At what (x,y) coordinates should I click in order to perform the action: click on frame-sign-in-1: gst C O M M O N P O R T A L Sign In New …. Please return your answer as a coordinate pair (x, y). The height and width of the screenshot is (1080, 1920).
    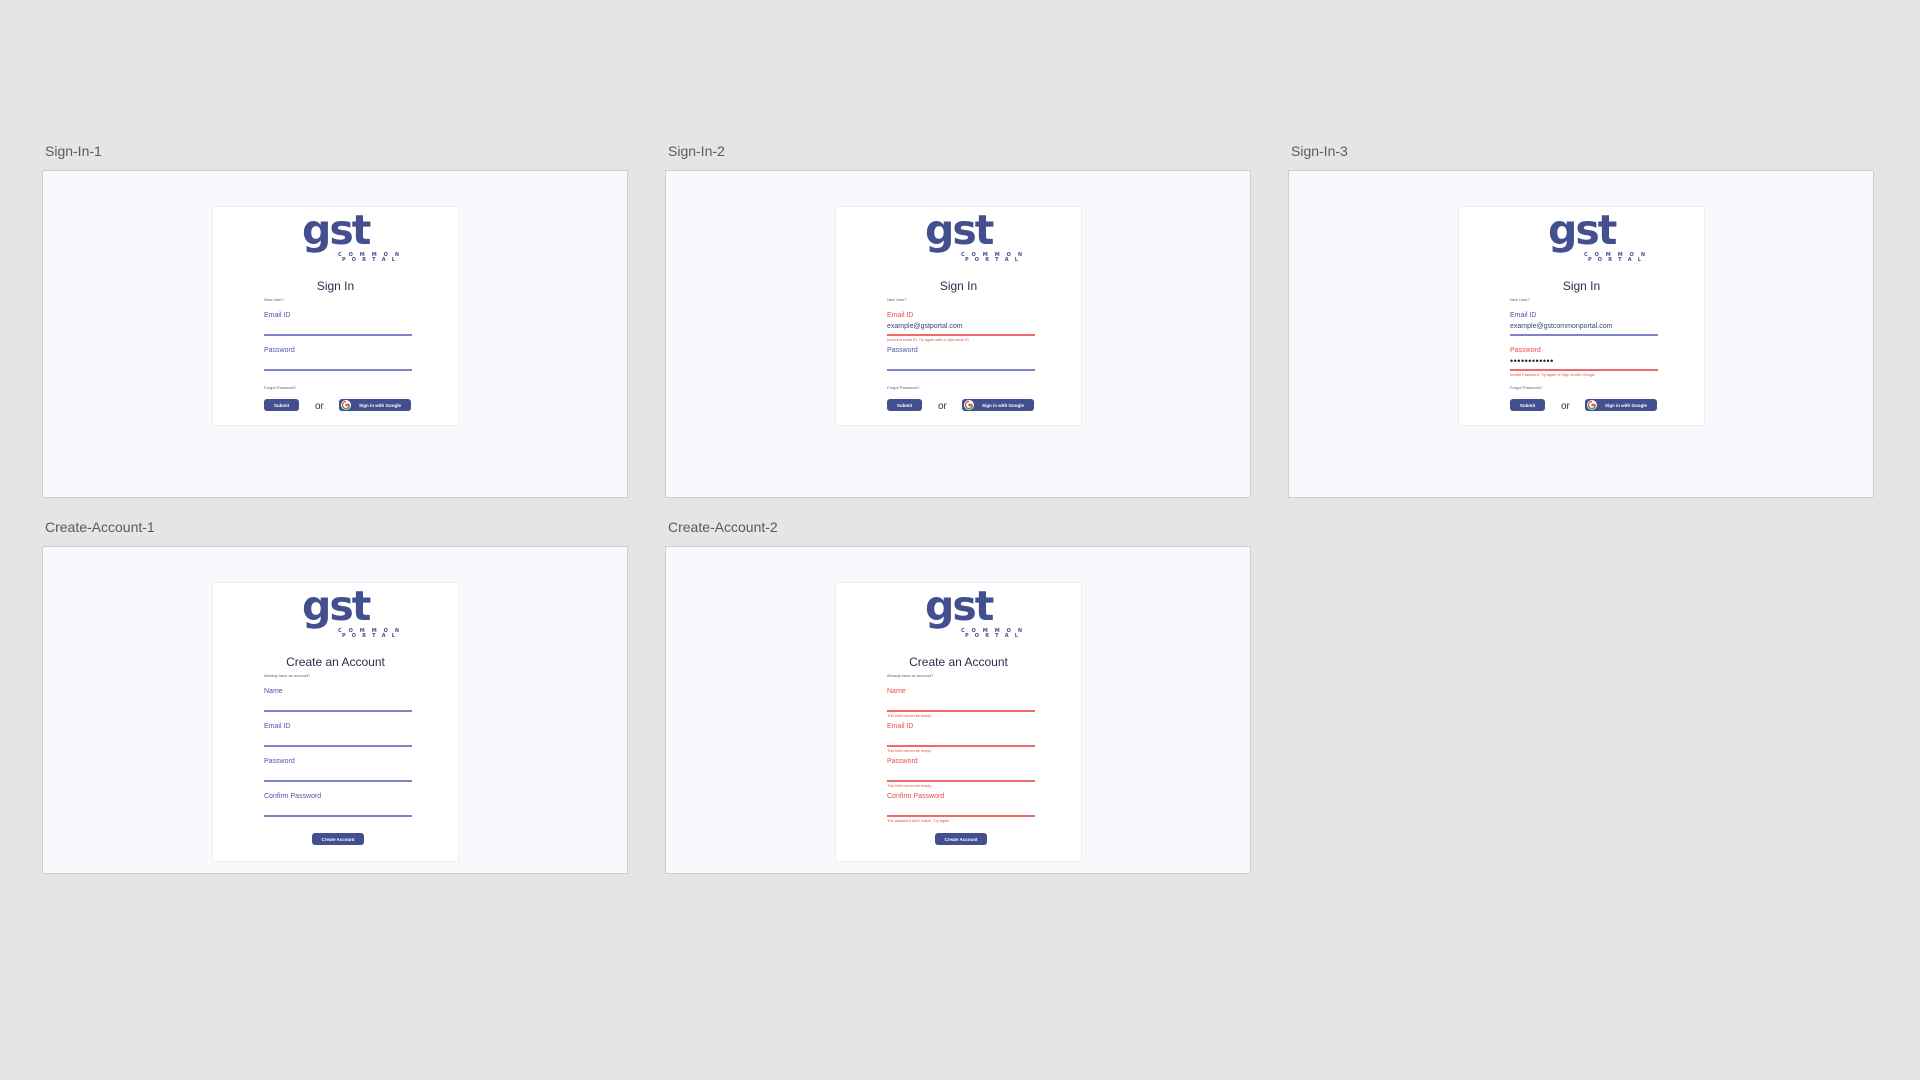
    Looking at the image, I should click on (335, 334).